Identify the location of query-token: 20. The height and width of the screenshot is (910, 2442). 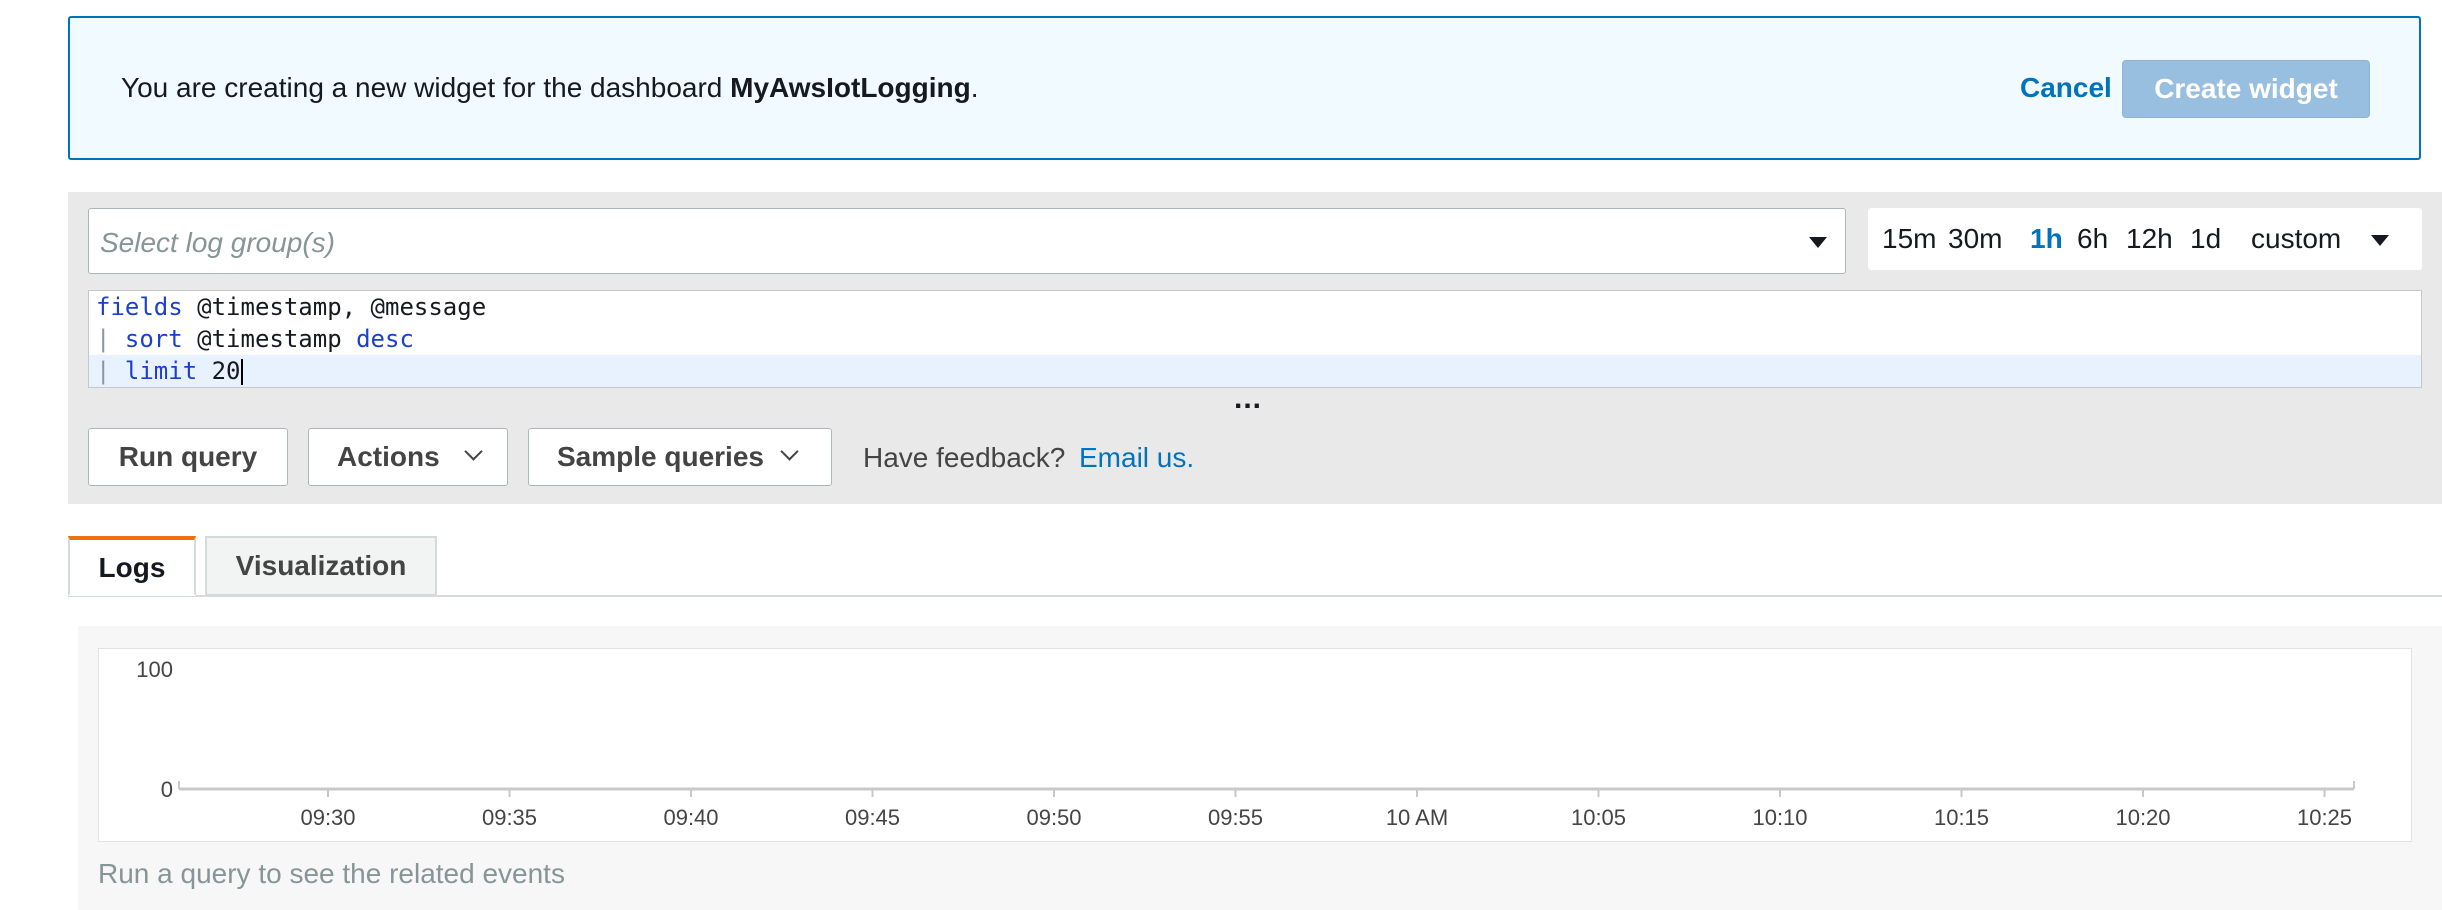
(219, 371).